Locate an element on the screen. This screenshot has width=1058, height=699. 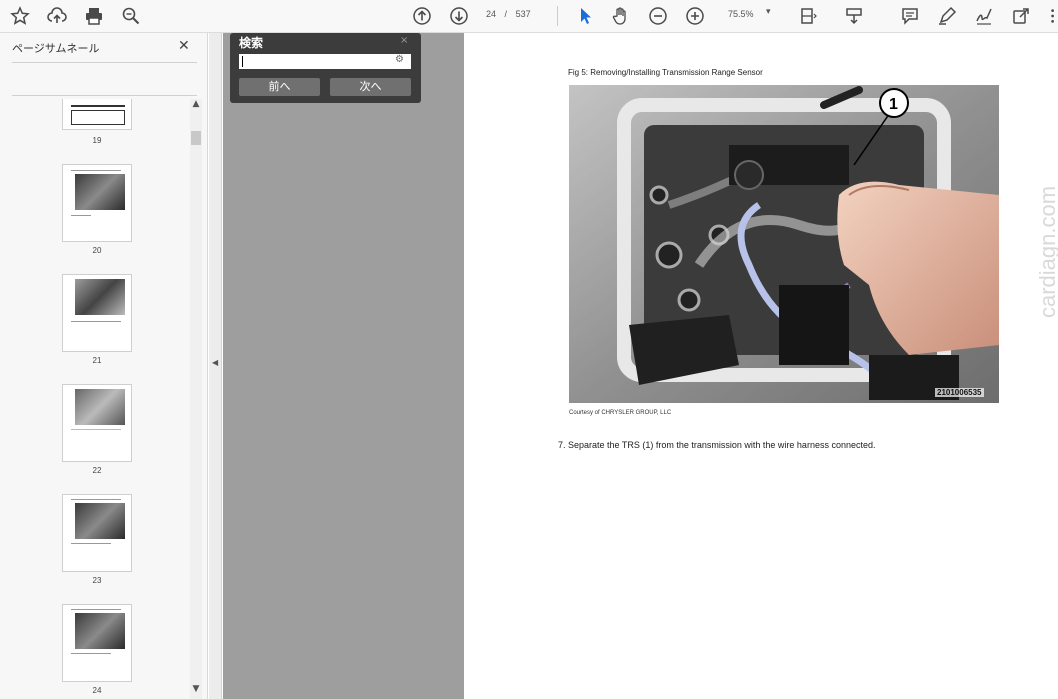
search-popup: 検索 × ⚙ 前へ 次へ is located at coordinates (325, 68).